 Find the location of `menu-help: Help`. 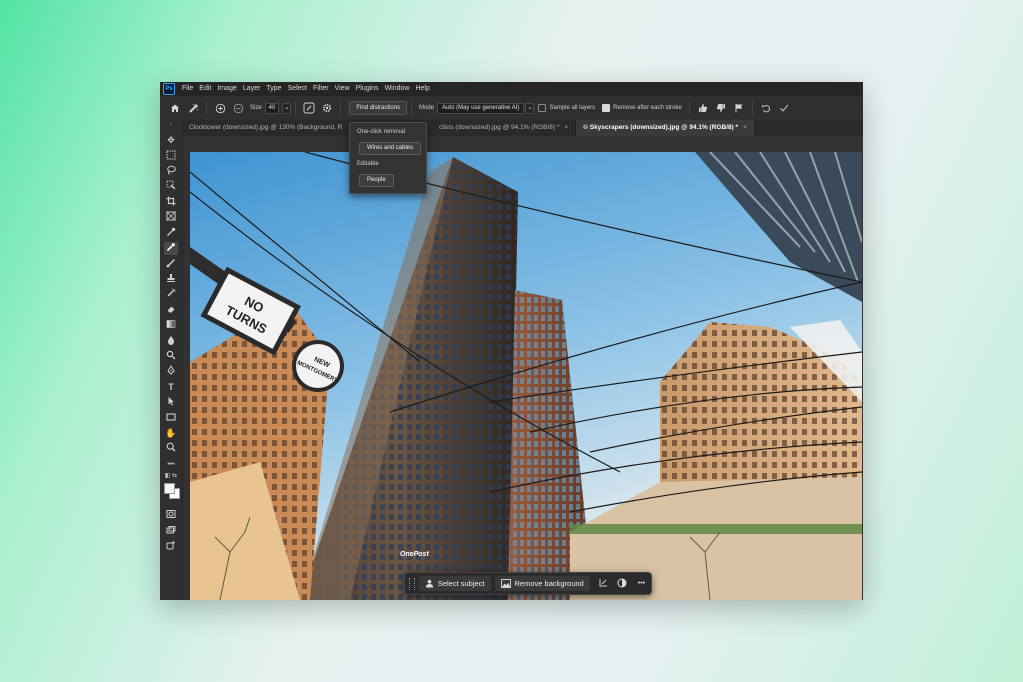

menu-help: Help is located at coordinates (422, 89).